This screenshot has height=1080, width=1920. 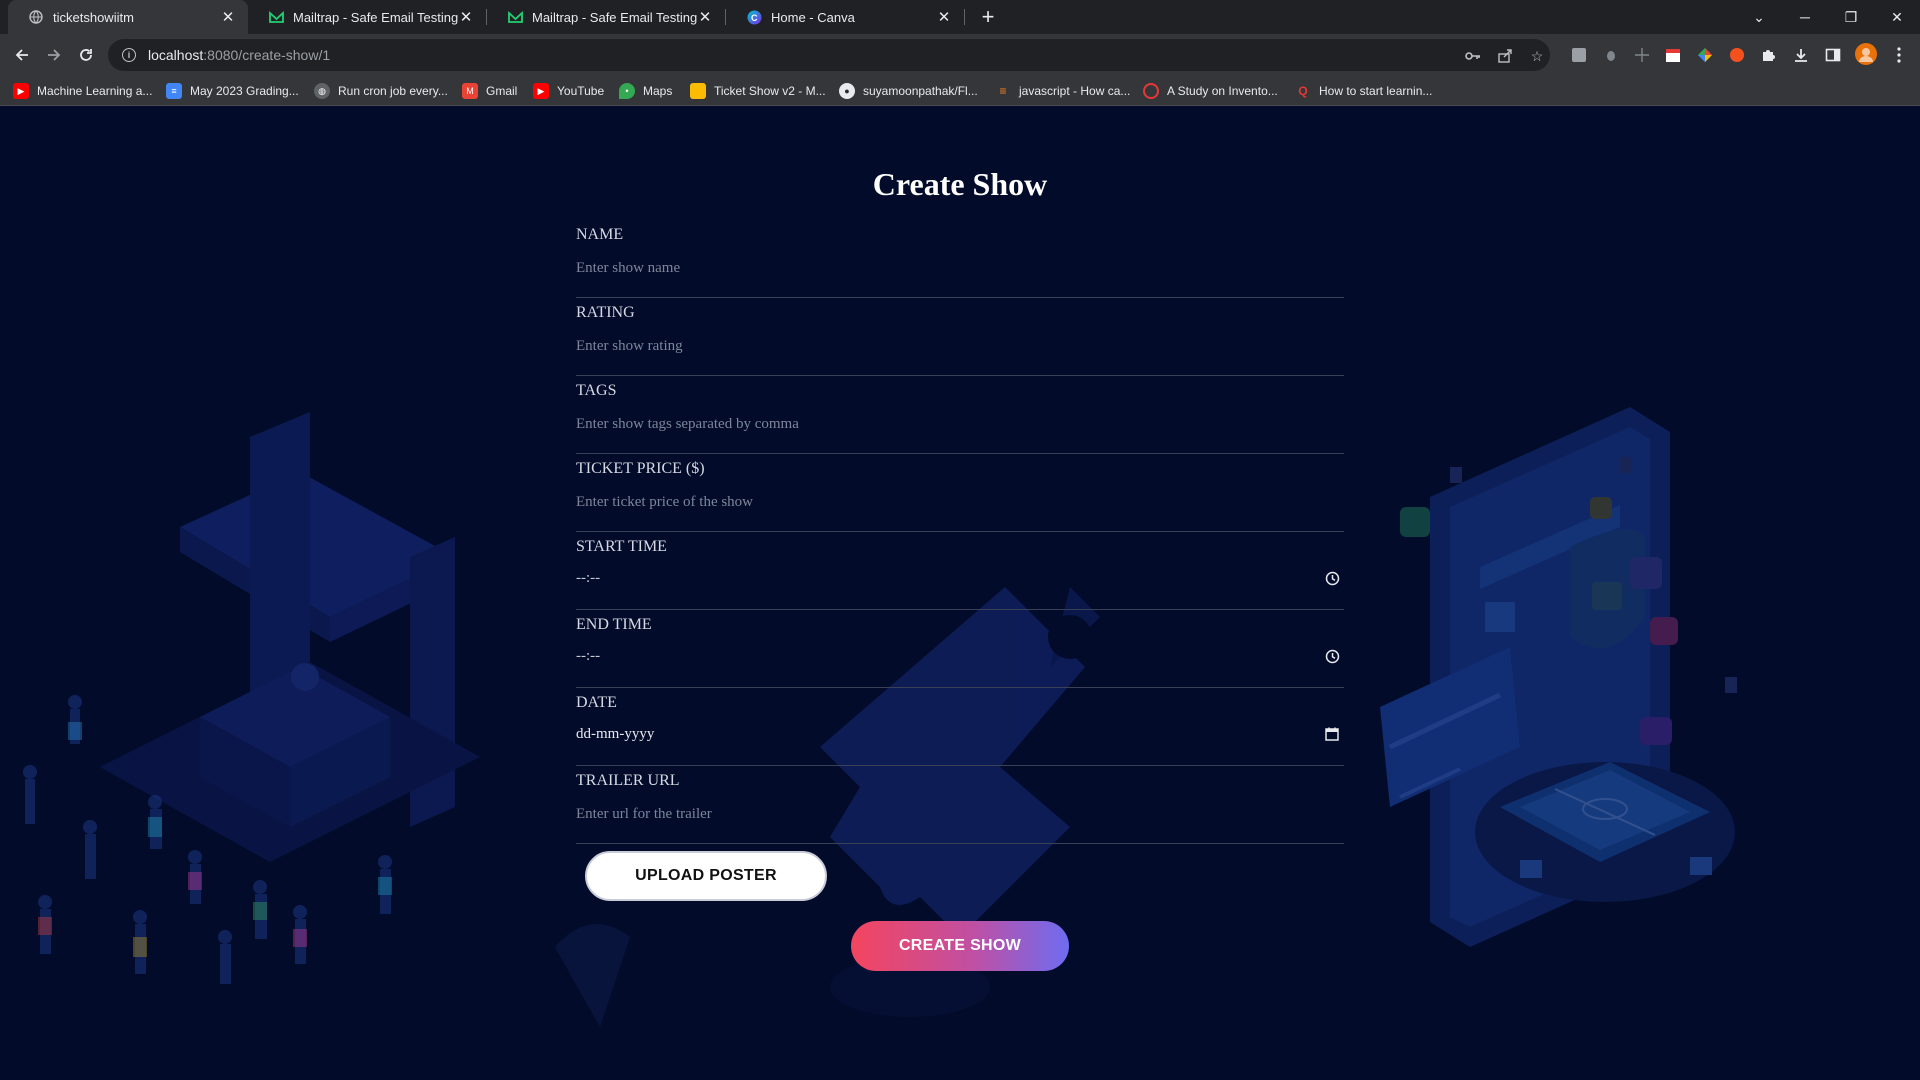 What do you see at coordinates (988, 16) in the screenshot?
I see `new-tab-button: +` at bounding box center [988, 16].